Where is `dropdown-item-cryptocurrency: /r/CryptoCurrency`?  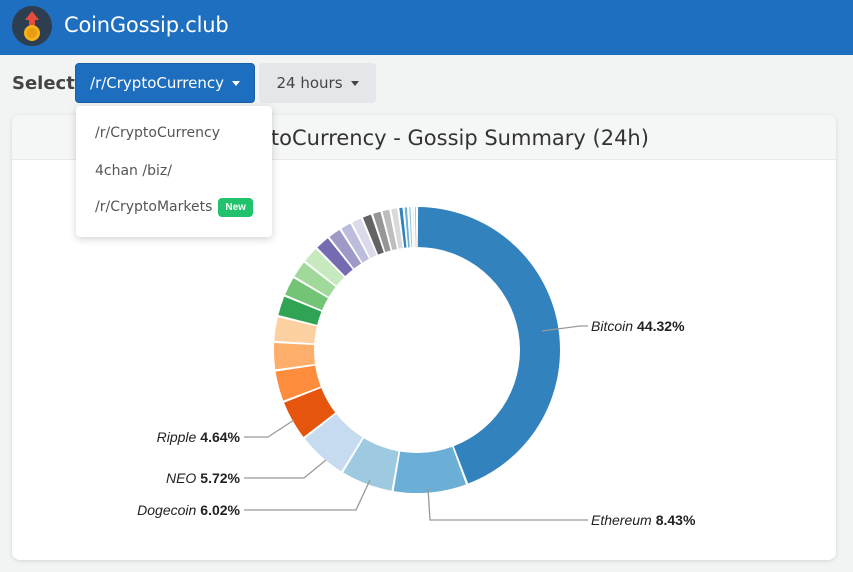
dropdown-item-cryptocurrency: /r/CryptoCurrency is located at coordinates (157, 133).